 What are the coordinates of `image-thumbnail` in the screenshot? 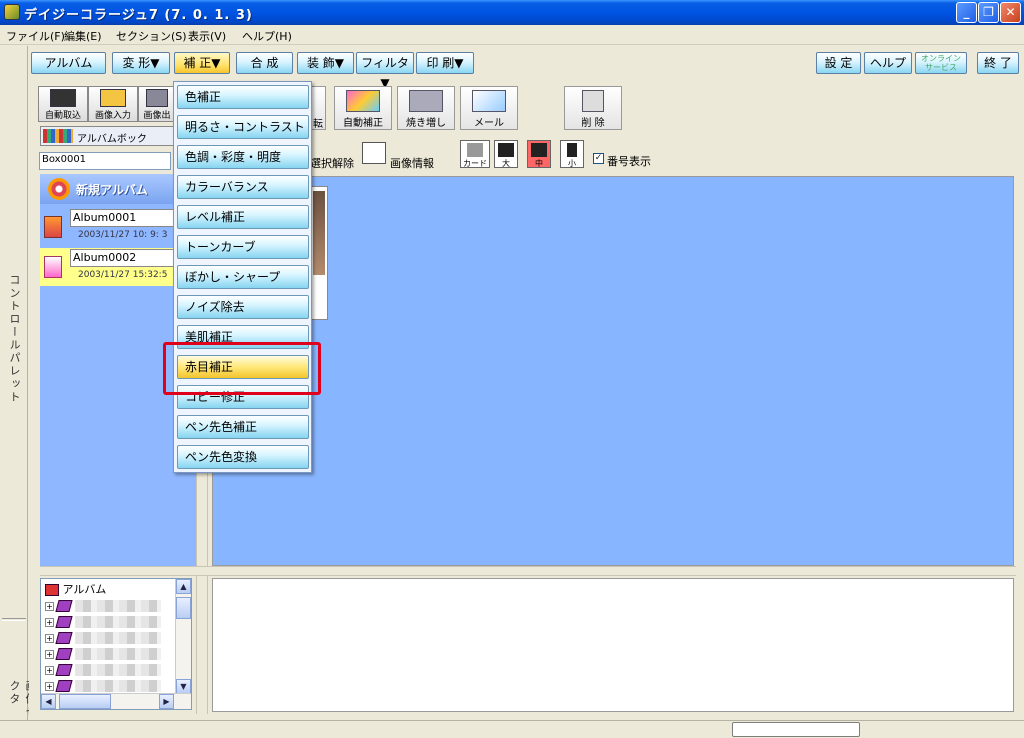 It's located at (319, 253).